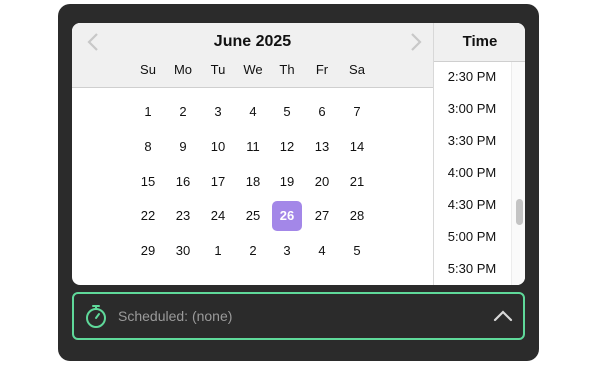  Describe the element at coordinates (148, 251) in the screenshot. I see `day-cell: 29` at that location.